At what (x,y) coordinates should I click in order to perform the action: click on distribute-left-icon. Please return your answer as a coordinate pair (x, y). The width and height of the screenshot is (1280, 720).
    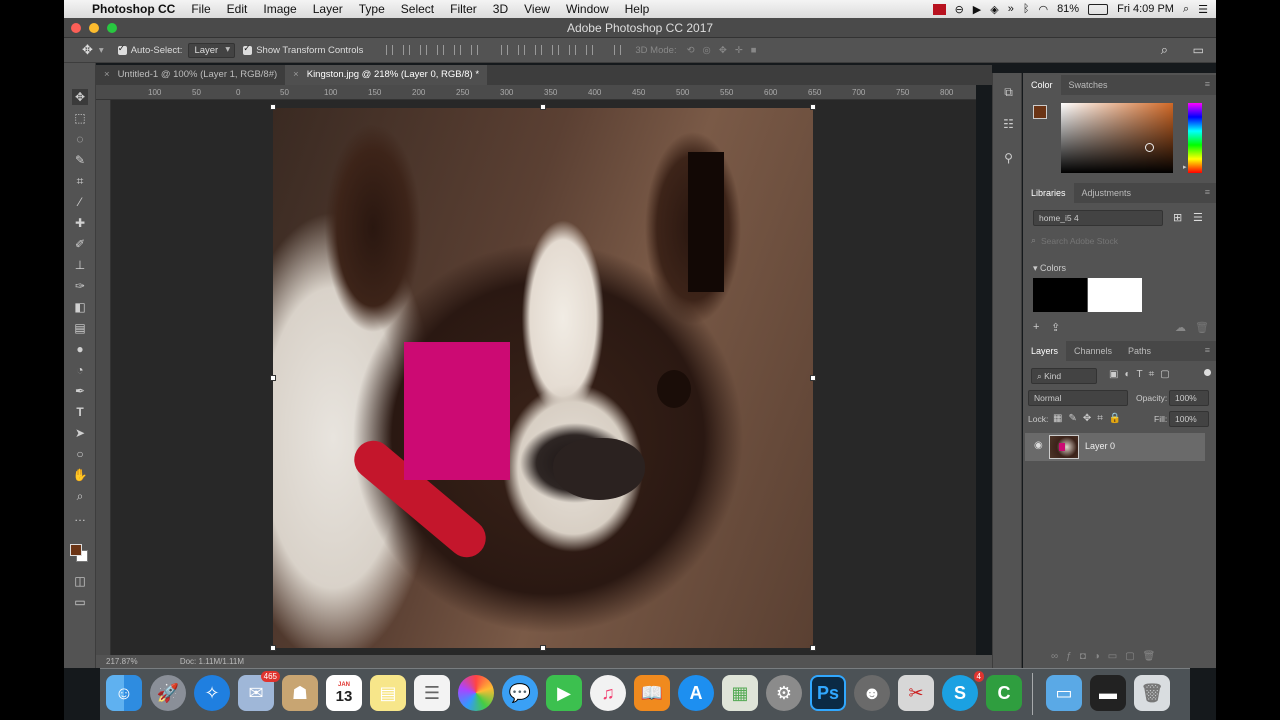
    Looking at the image, I should click on (556, 50).